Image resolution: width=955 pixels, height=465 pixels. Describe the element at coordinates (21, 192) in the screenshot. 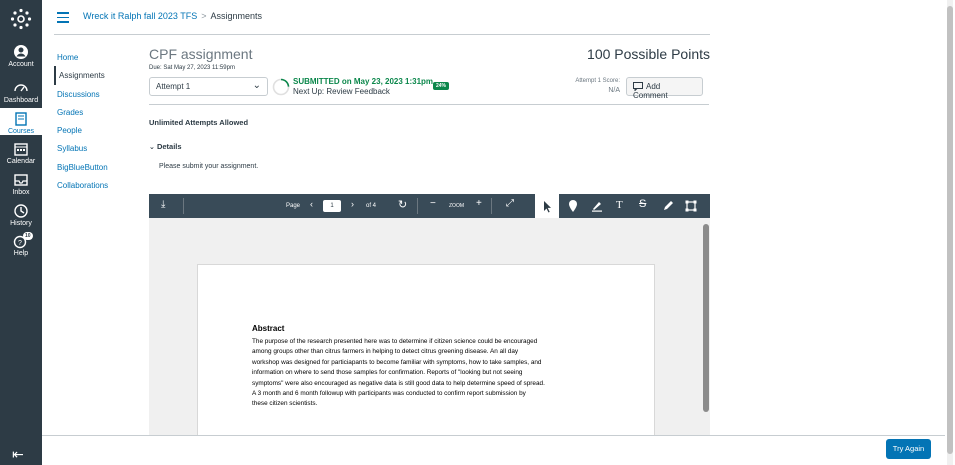

I see `global-nav-label: Inbox` at that location.